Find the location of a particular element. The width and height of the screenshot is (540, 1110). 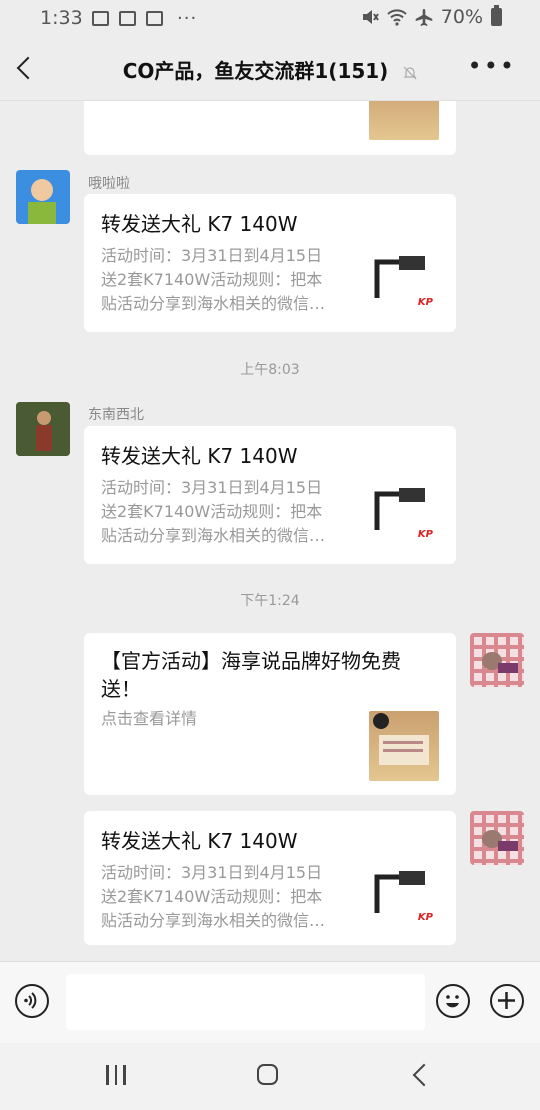

system-nav-bar is located at coordinates (270, 1076).